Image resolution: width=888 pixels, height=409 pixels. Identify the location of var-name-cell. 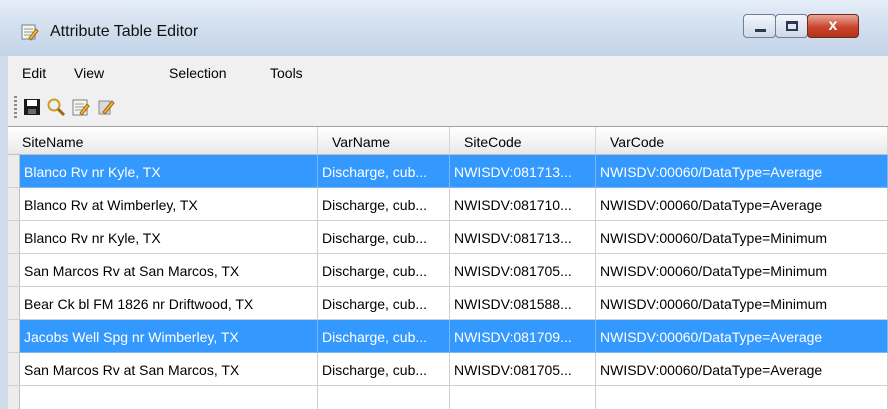
(384, 397).